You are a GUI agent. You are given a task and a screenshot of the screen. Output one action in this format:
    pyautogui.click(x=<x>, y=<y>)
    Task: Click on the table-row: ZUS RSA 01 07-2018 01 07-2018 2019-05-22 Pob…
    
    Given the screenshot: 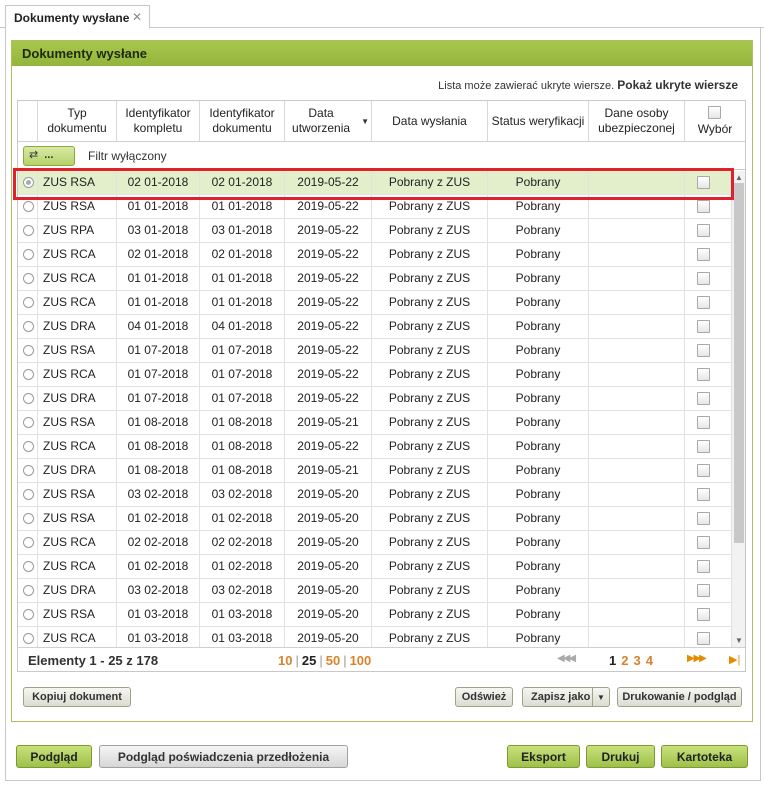 What is the action you would take?
    pyautogui.click(x=374, y=351)
    